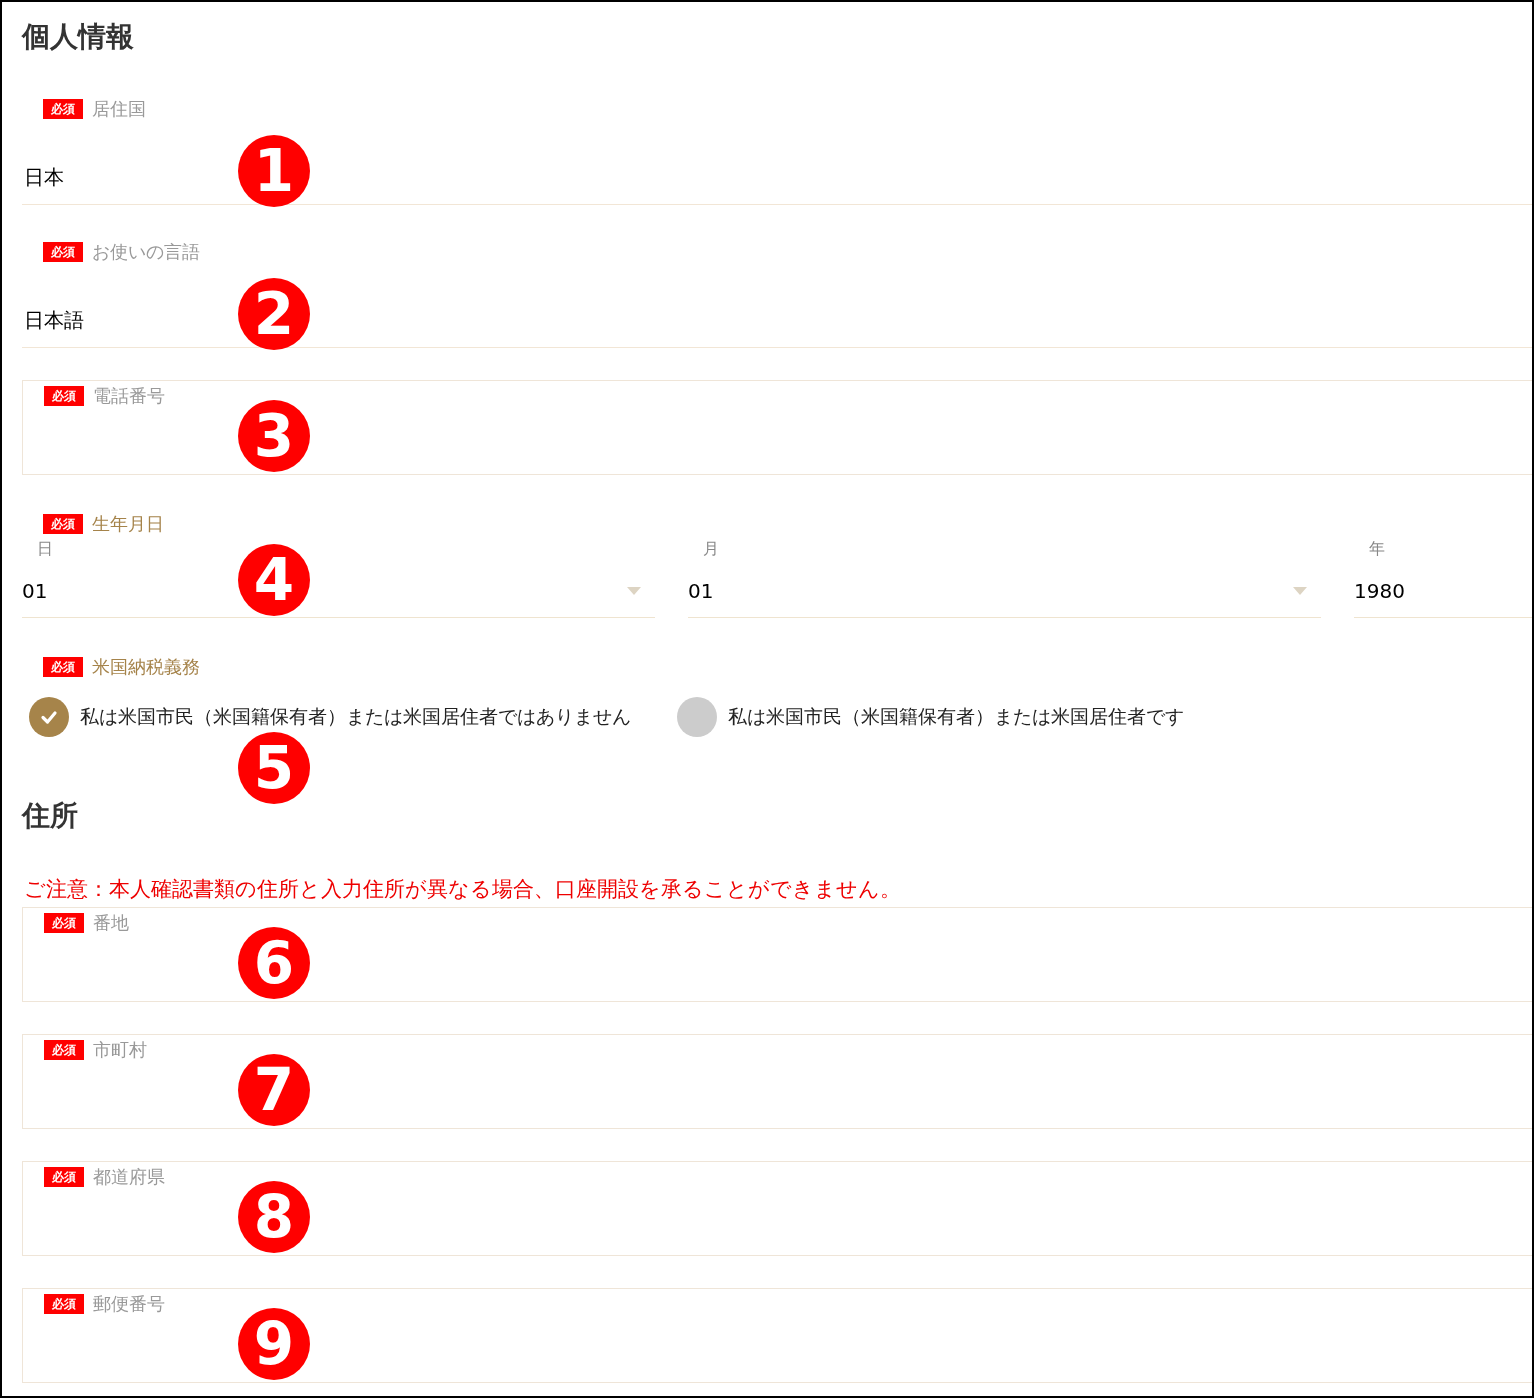  I want to click on field-label: 米国納税義務, so click(146, 667).